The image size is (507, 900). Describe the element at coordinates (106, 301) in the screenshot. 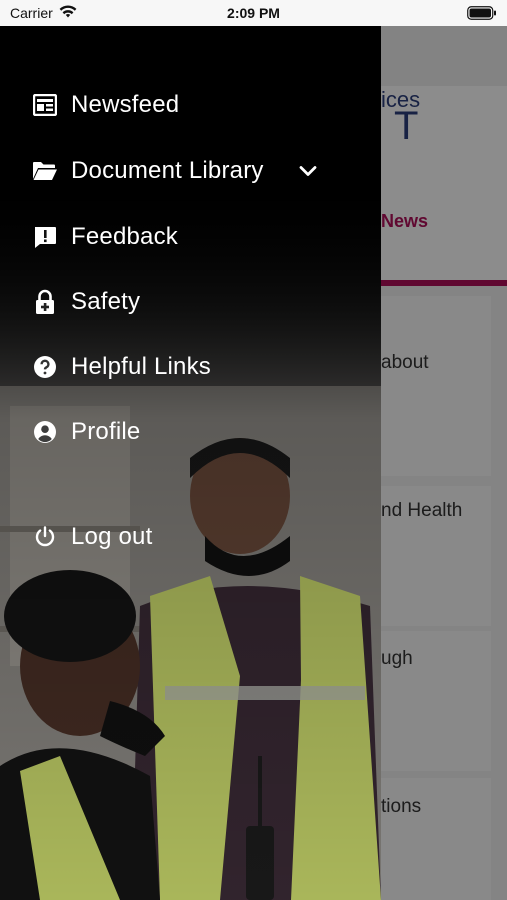

I see `menu-item-label: Safety` at that location.